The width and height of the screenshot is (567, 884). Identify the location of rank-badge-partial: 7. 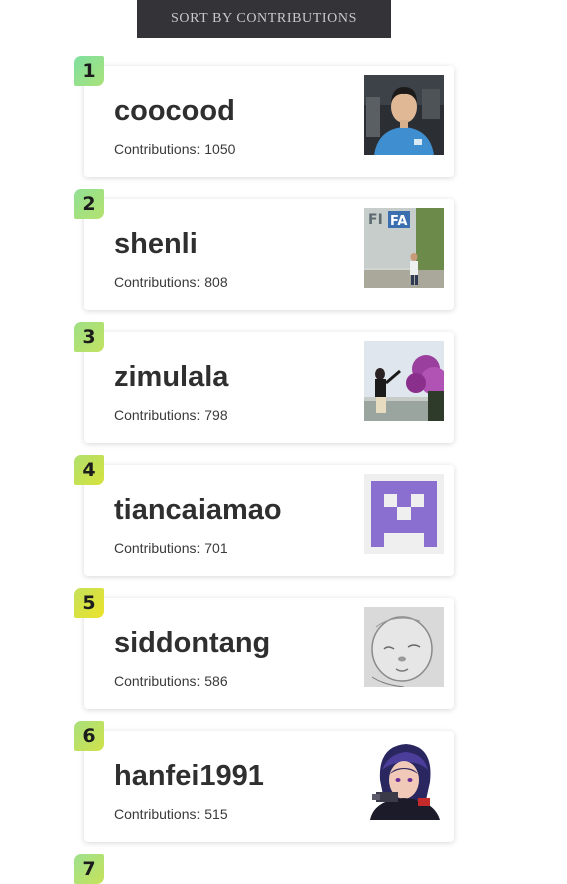
(89, 869).